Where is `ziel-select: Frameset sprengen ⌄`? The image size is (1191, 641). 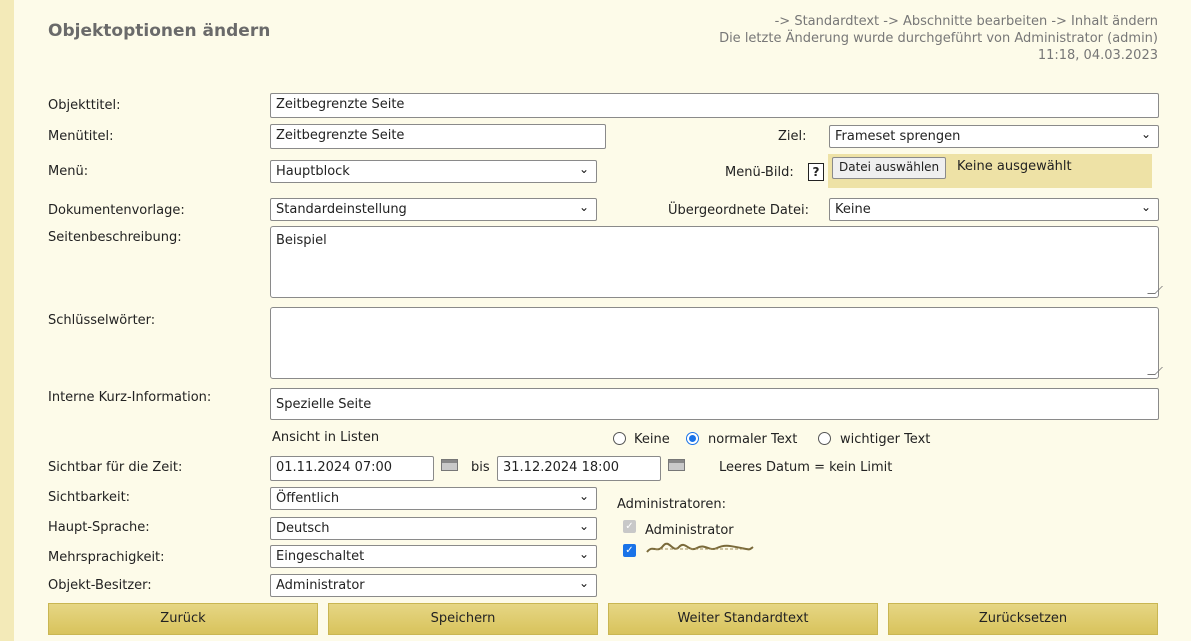 ziel-select: Frameset sprengen ⌄ is located at coordinates (994, 136).